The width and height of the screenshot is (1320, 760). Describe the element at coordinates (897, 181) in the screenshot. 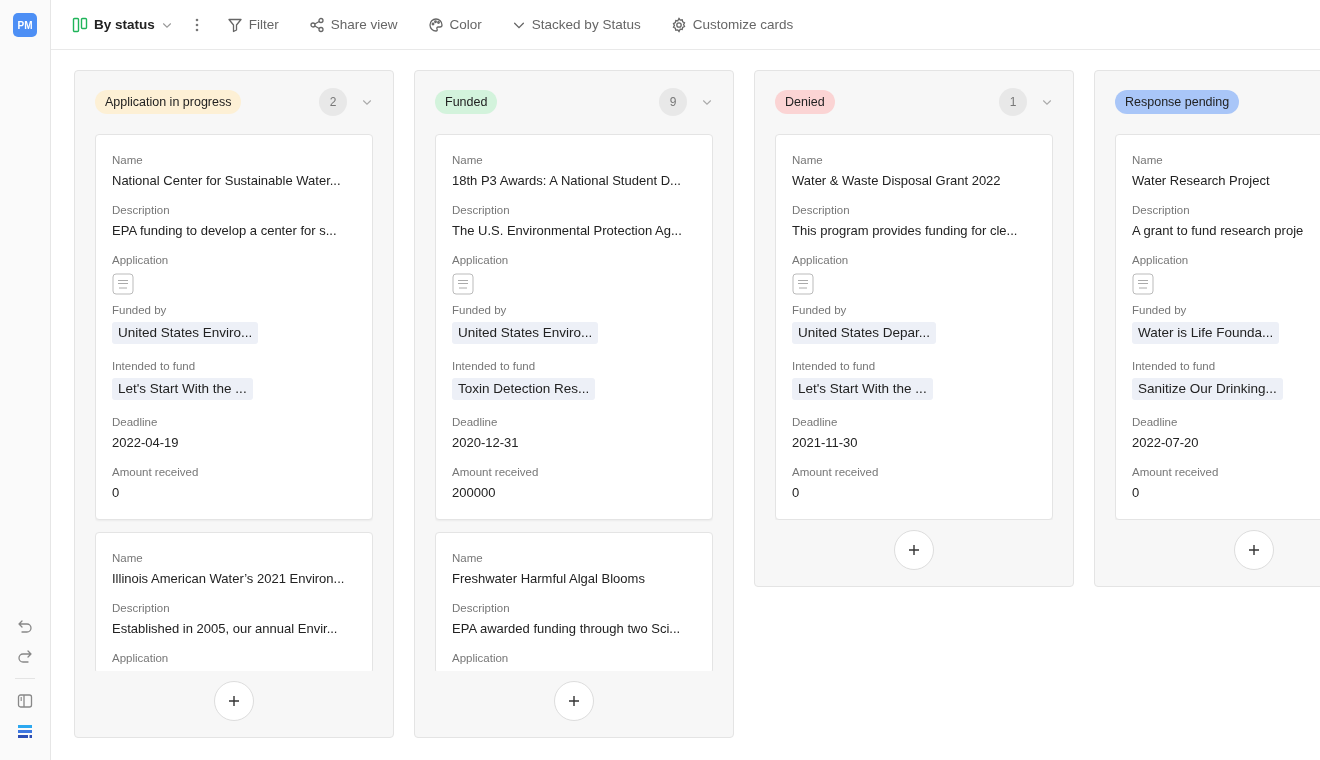

I see `field-value: Water & Waste Disposal Grant 2022` at that location.